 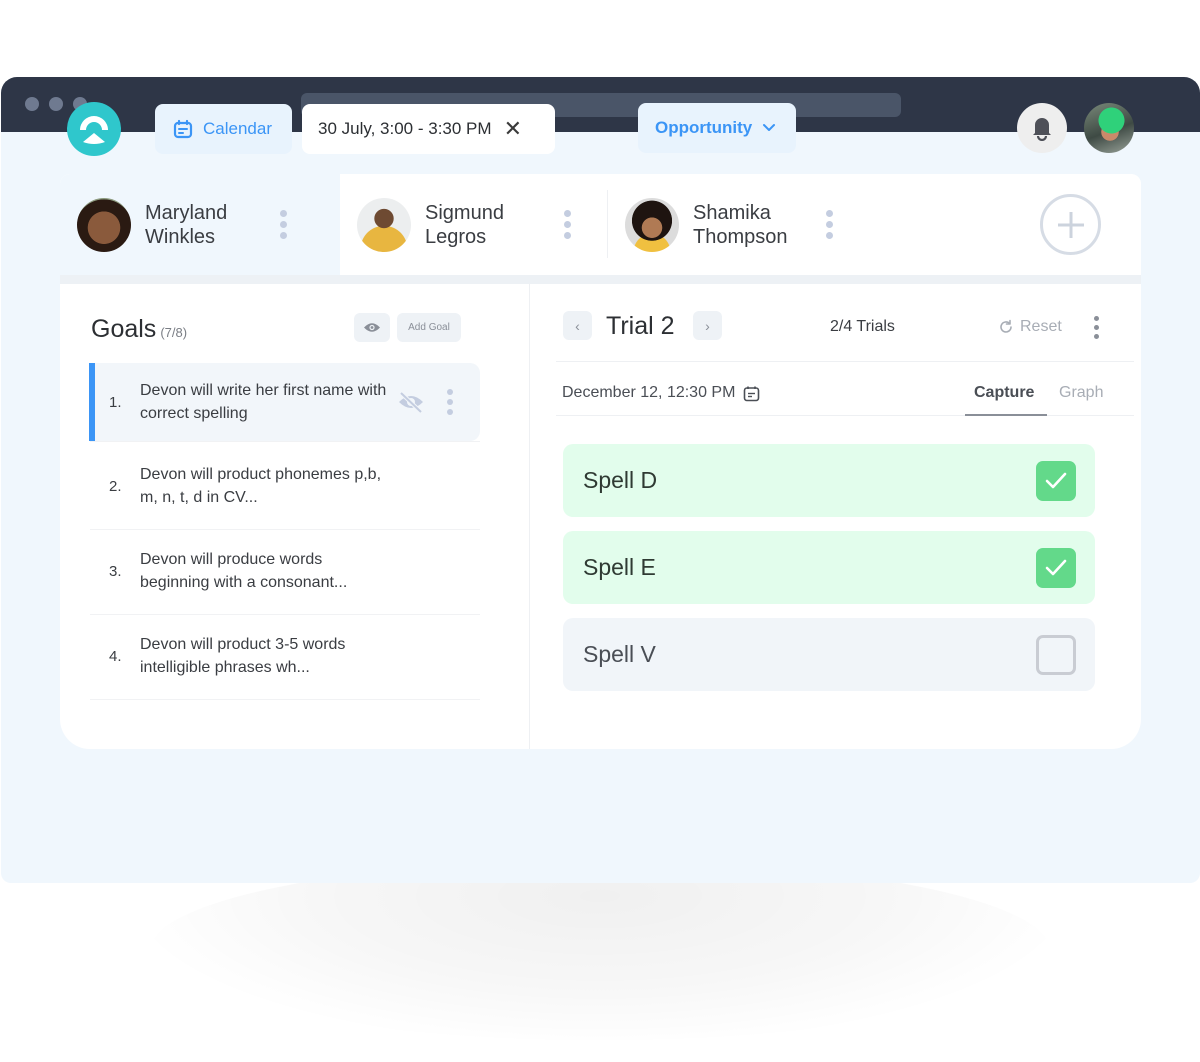 I want to click on student-tab-shamika-thompson: Shamika Thompson, so click(x=748, y=224).